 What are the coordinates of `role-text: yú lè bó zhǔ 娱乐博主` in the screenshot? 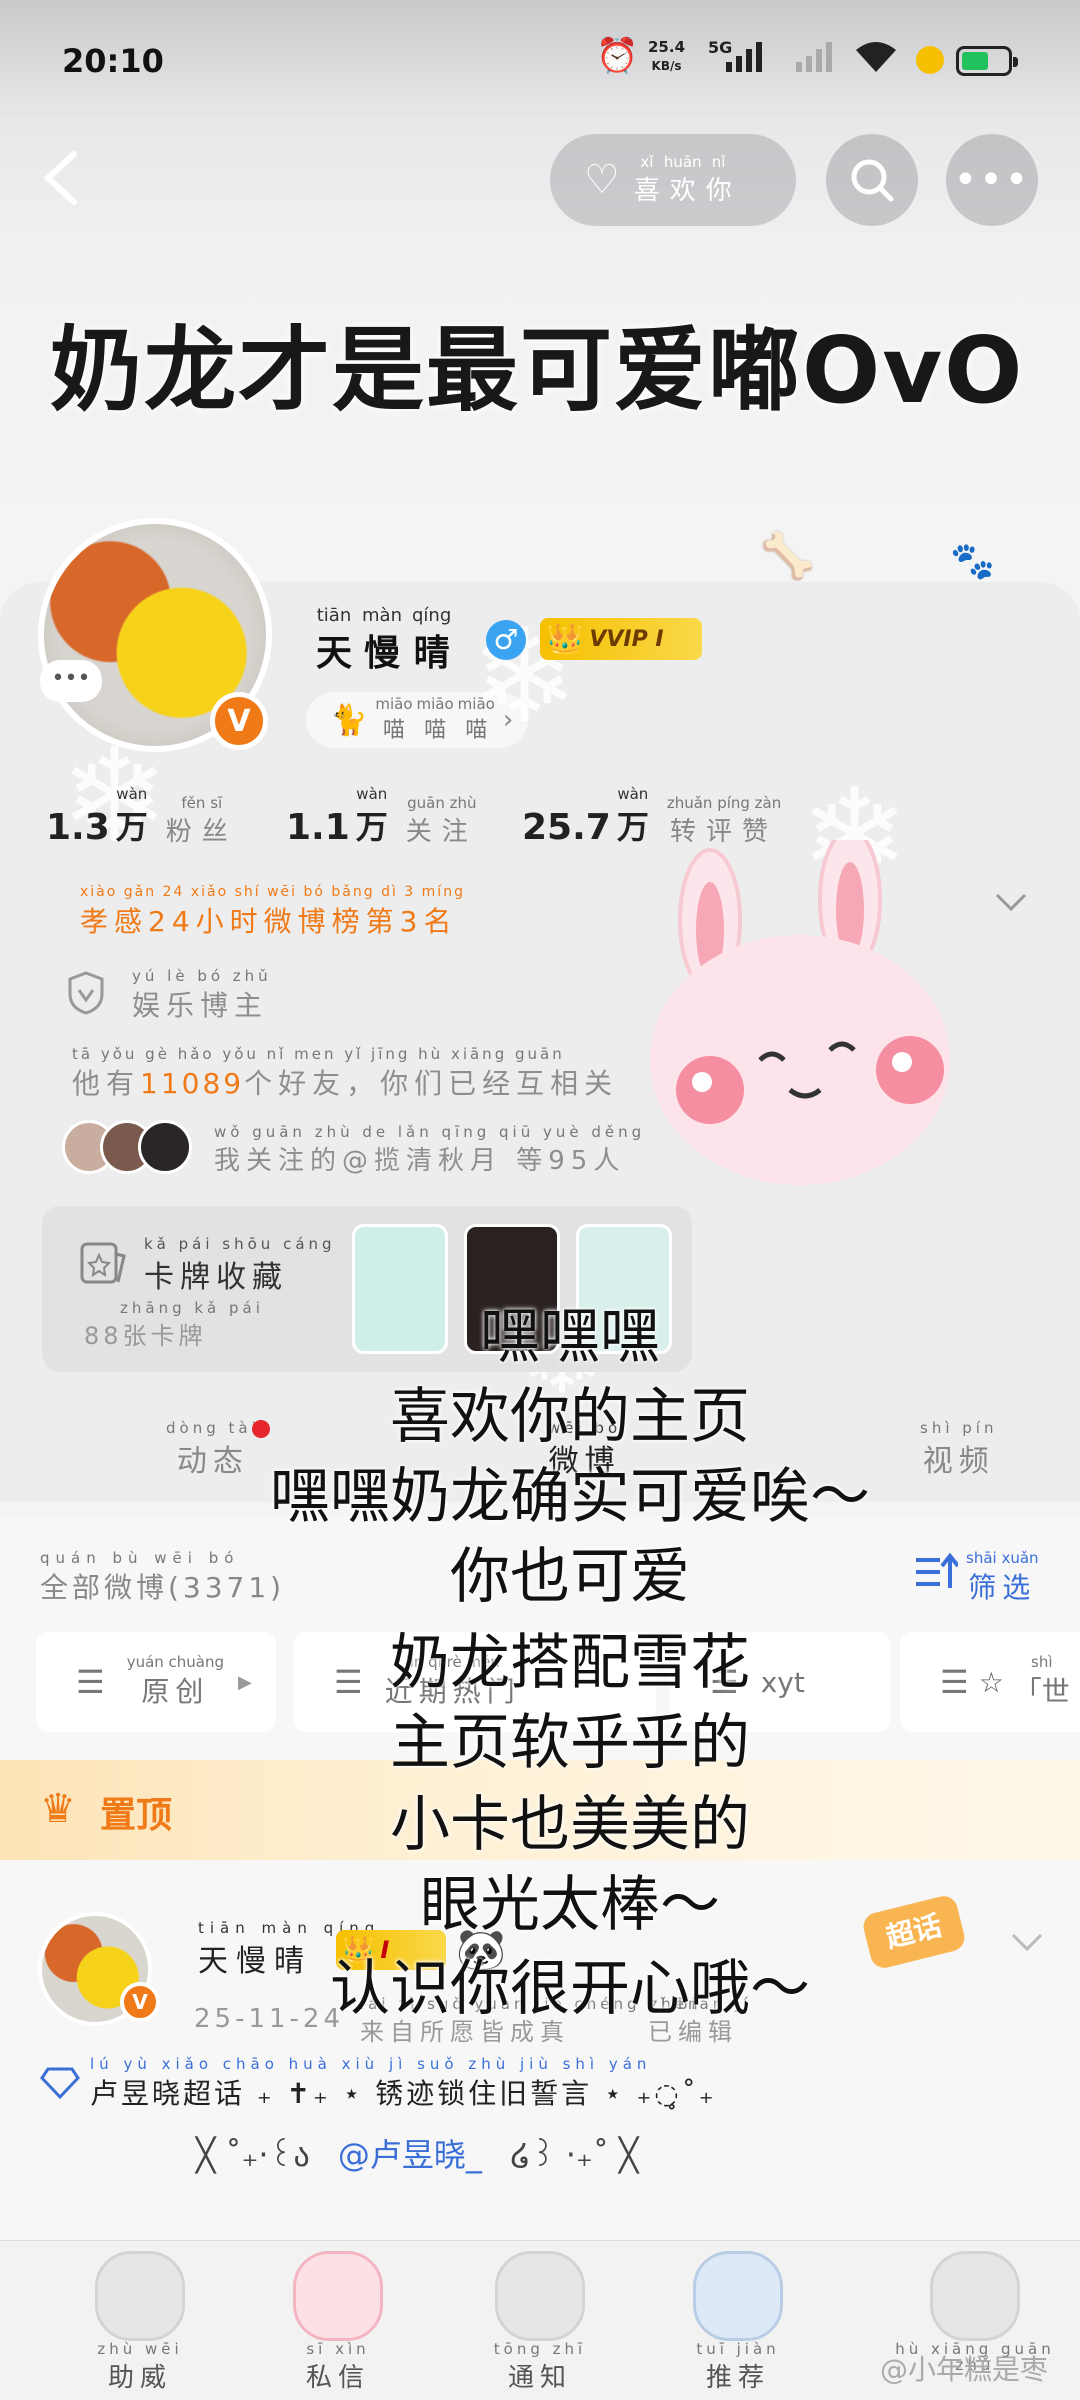 It's located at (202, 994).